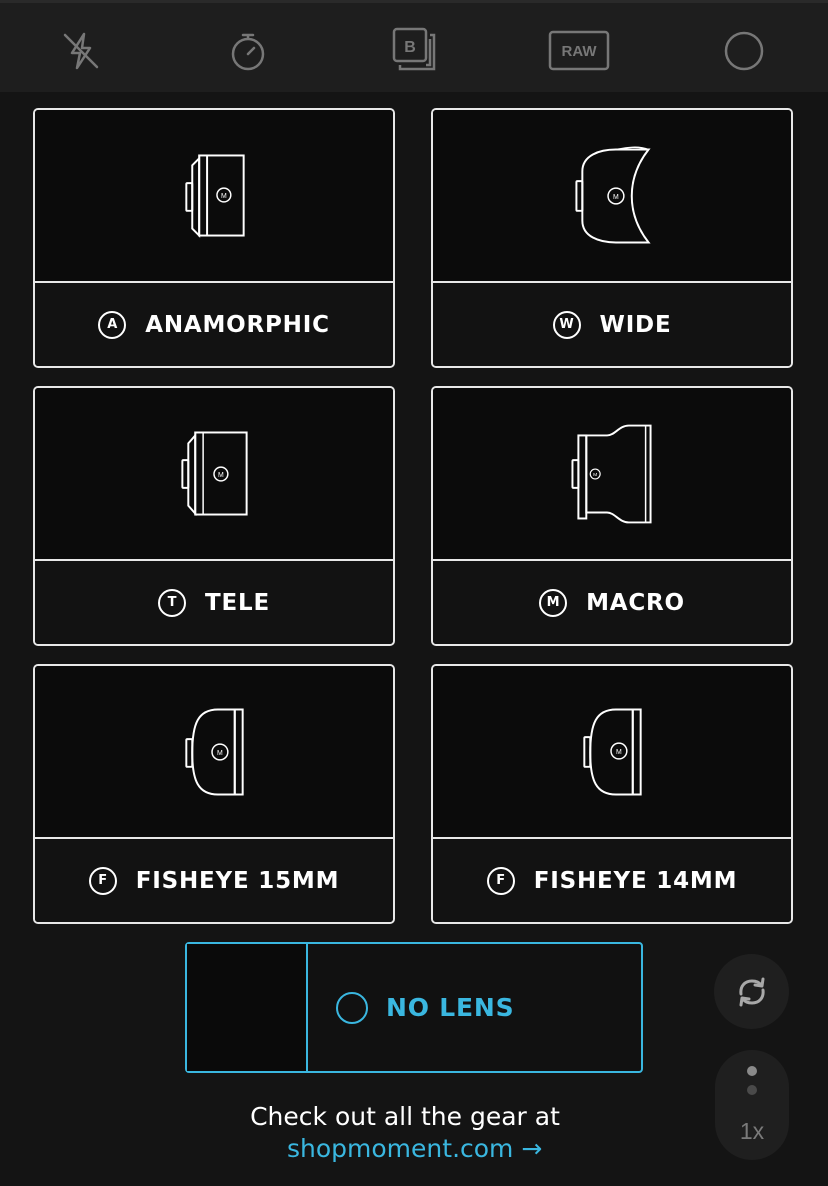 The image size is (828, 1186). Describe the element at coordinates (247, 1007) in the screenshot. I see `no-lens-preview` at that location.